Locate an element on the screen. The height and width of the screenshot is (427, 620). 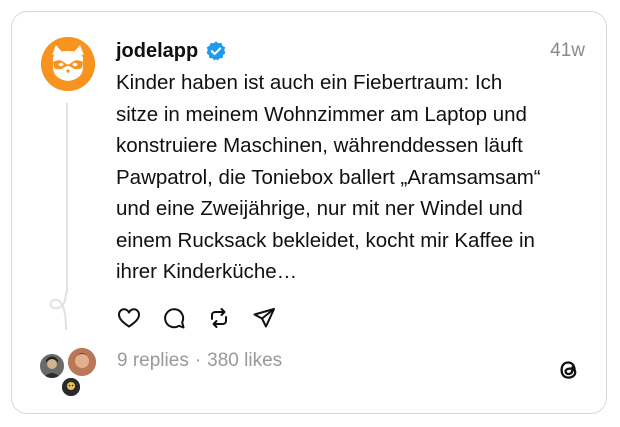
heart-icon is located at coordinates (129, 318).